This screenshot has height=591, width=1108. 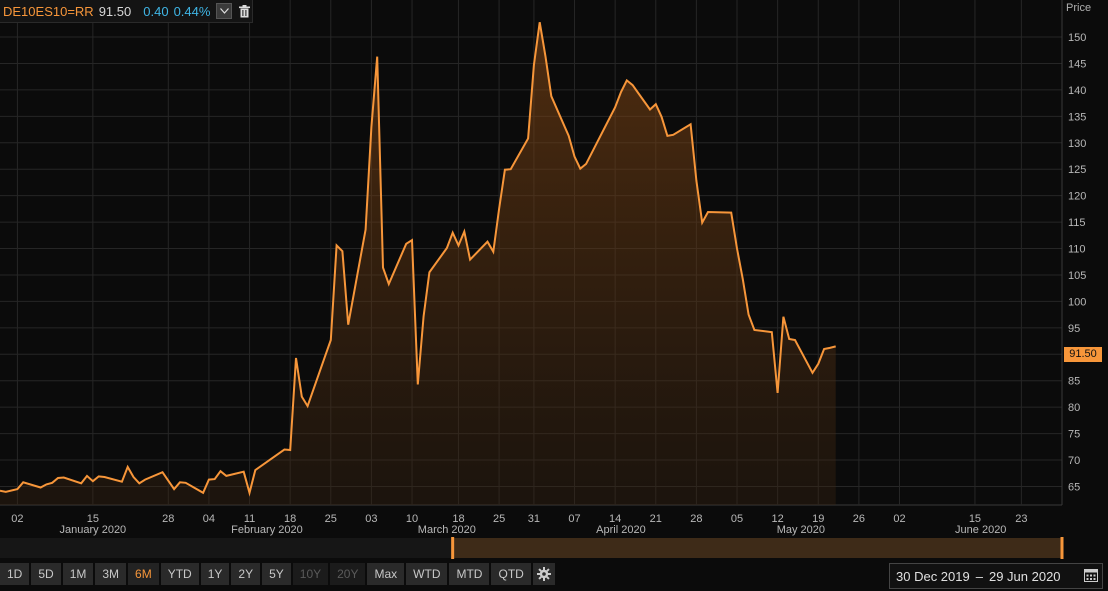 I want to click on y-tick-label: 70, so click(x=1074, y=461).